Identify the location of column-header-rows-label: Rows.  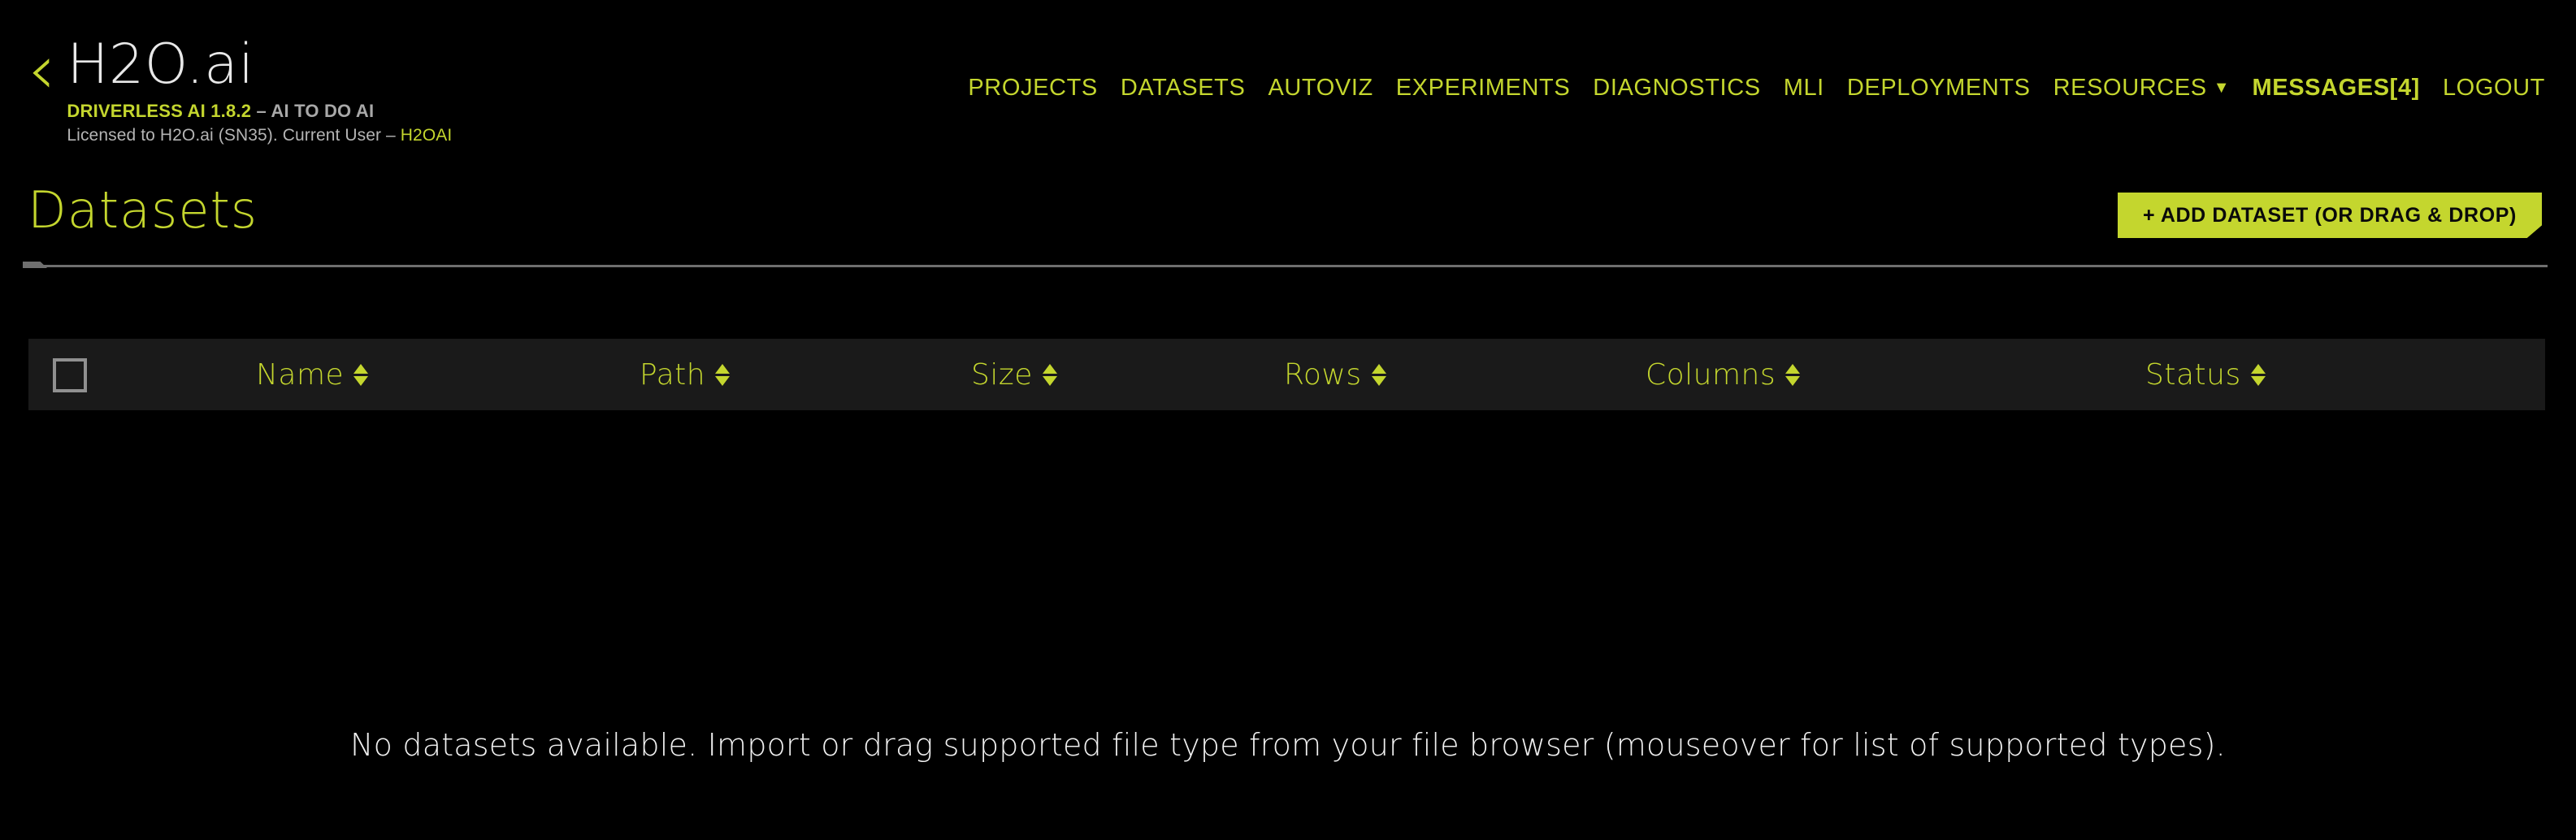
(1323, 374).